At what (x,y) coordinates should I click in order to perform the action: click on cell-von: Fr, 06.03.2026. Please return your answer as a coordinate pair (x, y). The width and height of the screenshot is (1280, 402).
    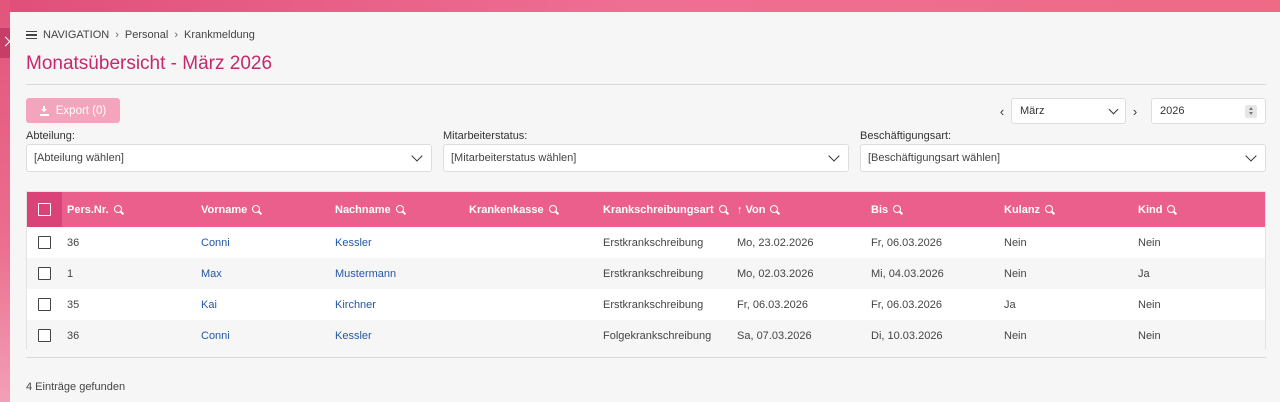
    Looking at the image, I should click on (772, 304).